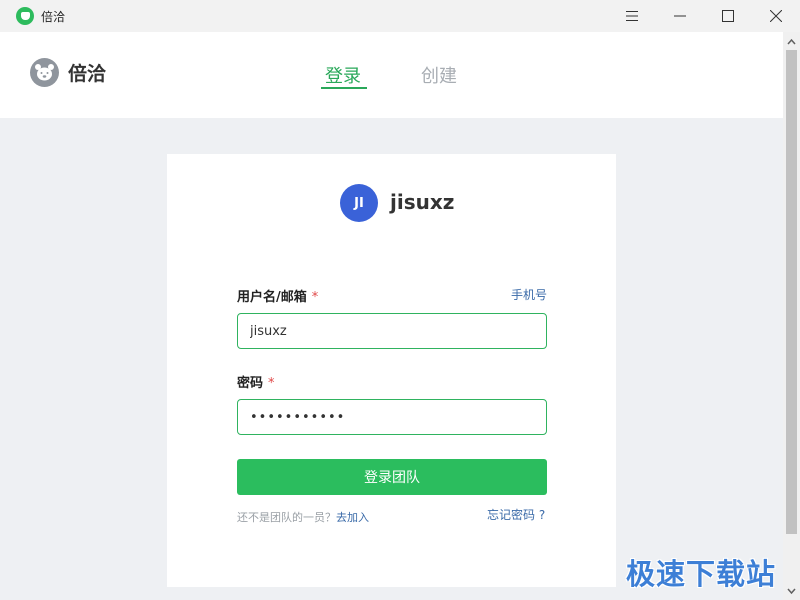 This screenshot has width=800, height=600. I want to click on username-input, so click(392, 331).